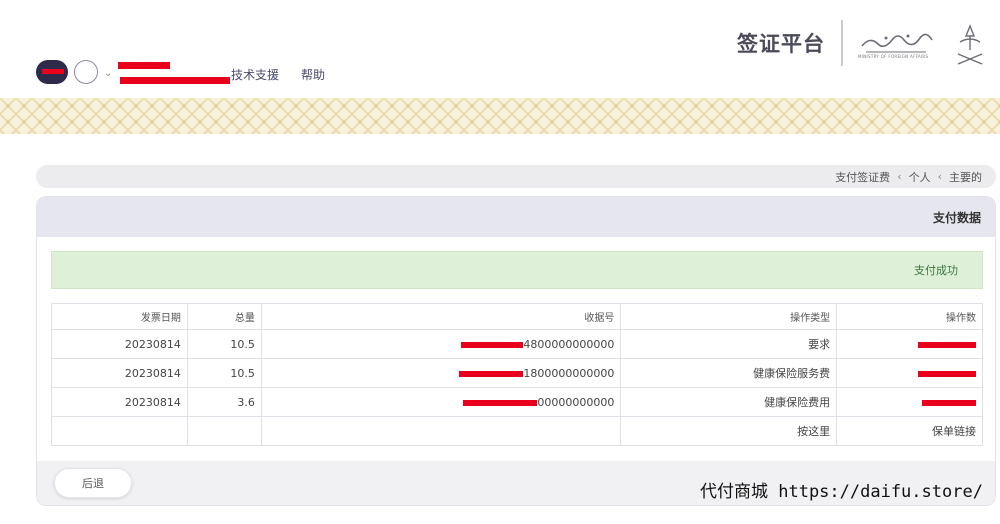  I want to click on watermark-text: 代付商城 https://daifu.store/, so click(841, 492).